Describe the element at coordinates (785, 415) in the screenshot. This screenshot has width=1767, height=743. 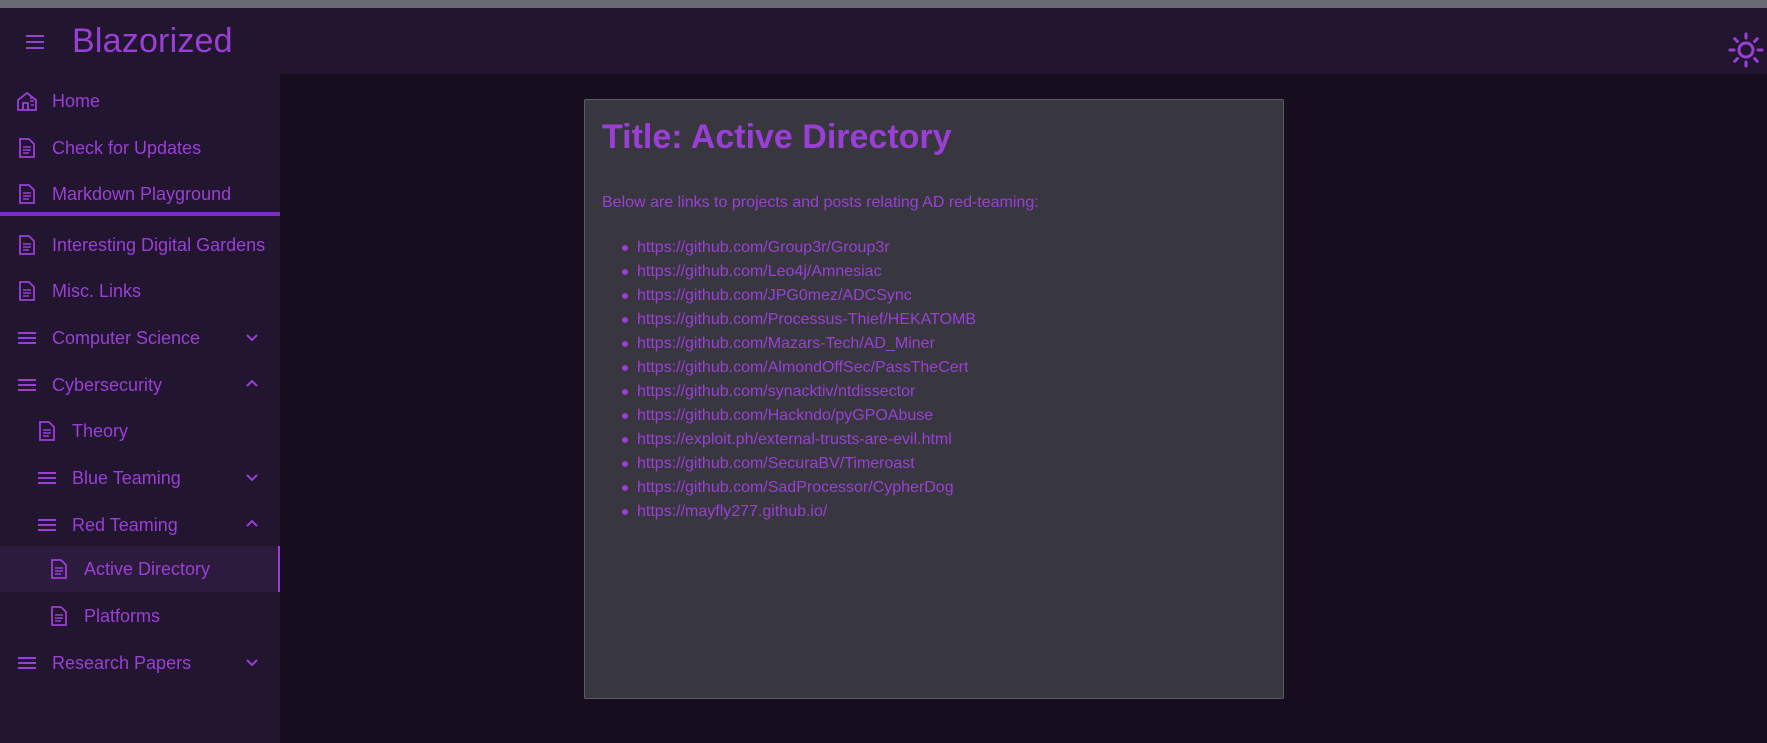
I see `link: https://github.com/Hackndo/pyGPOAbuse` at that location.